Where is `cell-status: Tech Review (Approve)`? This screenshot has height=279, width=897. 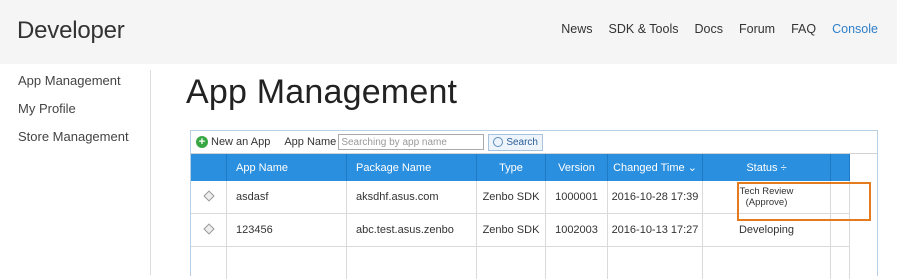
cell-status: Tech Review (Approve) is located at coordinates (767, 197).